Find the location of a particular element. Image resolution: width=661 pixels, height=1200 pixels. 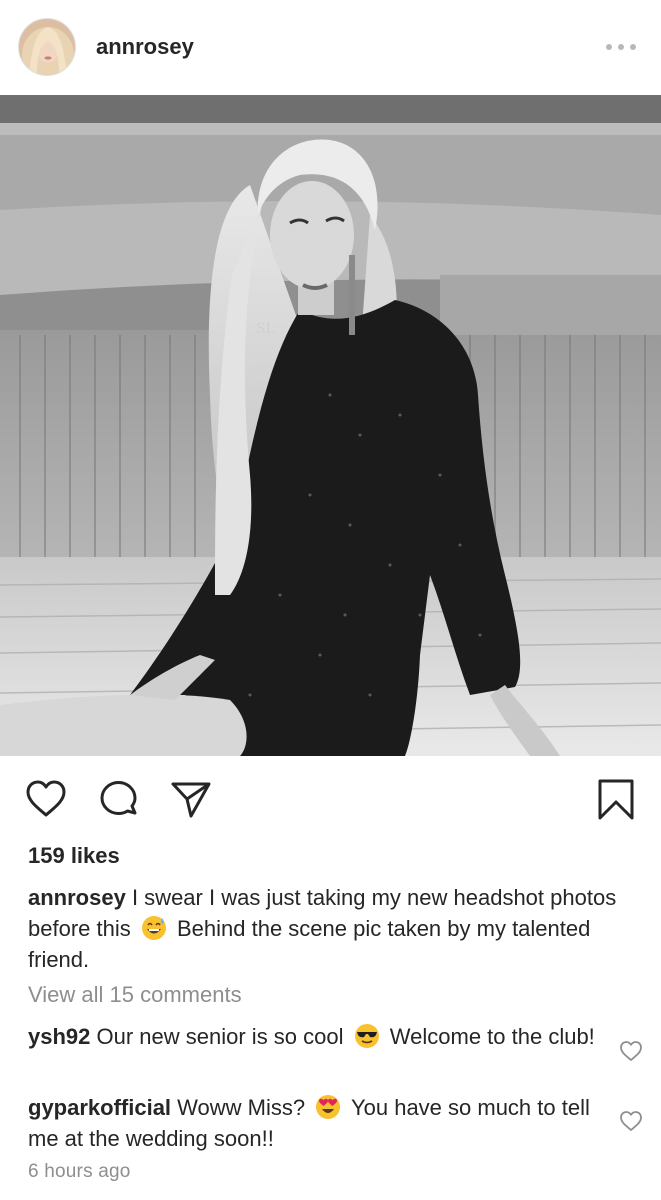

post-timestamp: 6 hours ago is located at coordinates (79, 1171).